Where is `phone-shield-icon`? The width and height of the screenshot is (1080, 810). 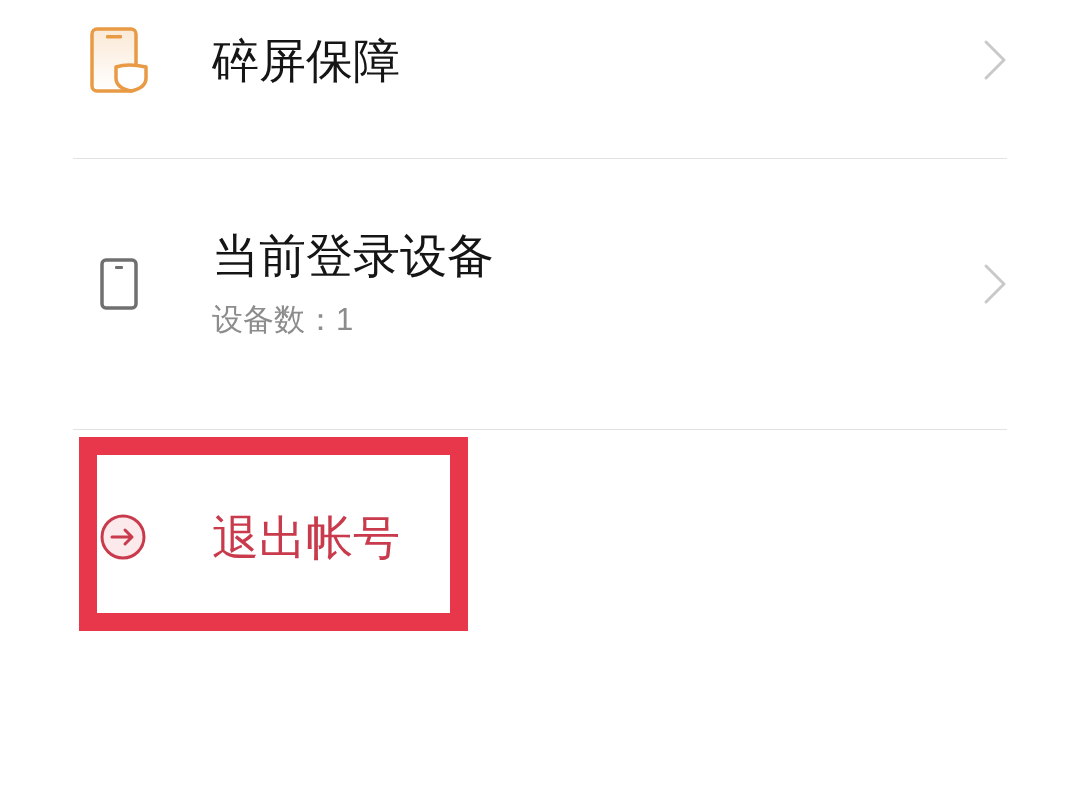 phone-shield-icon is located at coordinates (119, 60).